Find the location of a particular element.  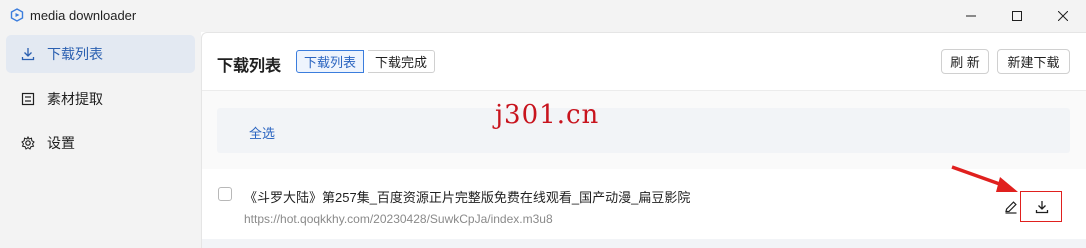

list-bottom-strip is located at coordinates (644, 243).